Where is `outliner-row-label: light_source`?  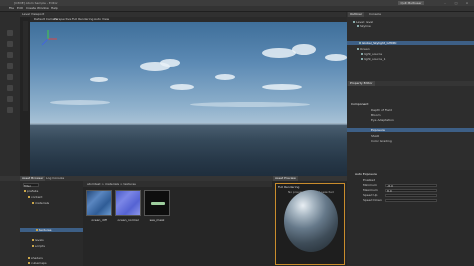 outliner-row-label: light_source is located at coordinates (373, 54).